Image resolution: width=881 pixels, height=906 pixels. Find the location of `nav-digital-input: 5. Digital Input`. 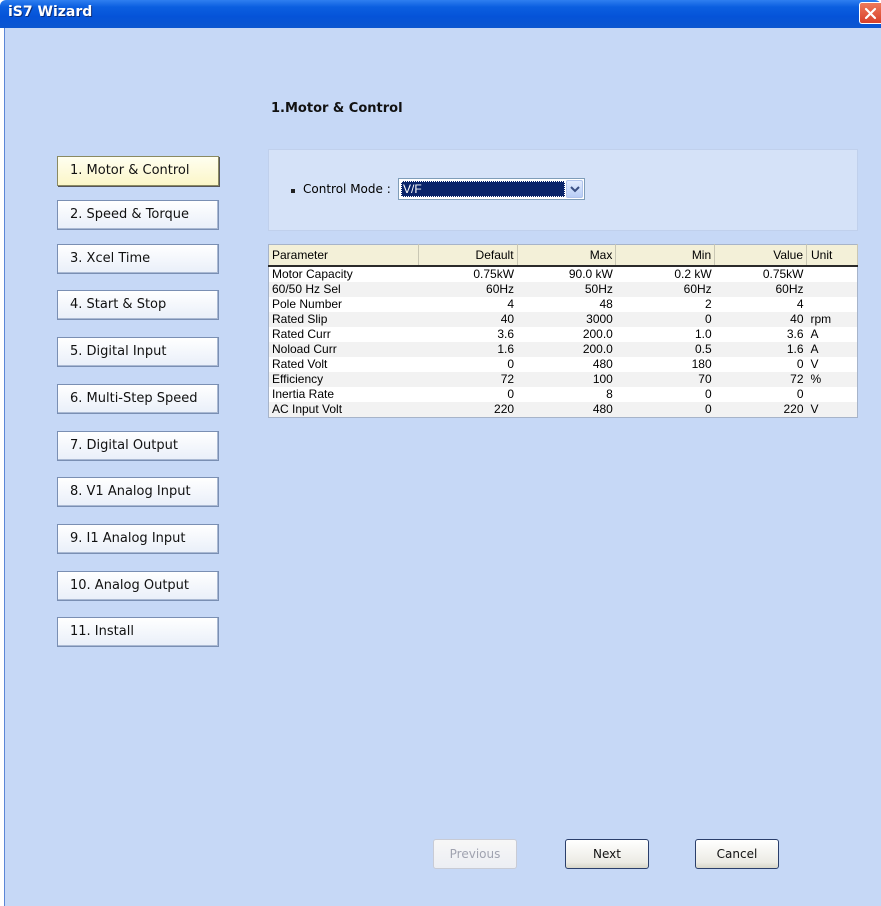

nav-digital-input: 5. Digital Input is located at coordinates (138, 352).